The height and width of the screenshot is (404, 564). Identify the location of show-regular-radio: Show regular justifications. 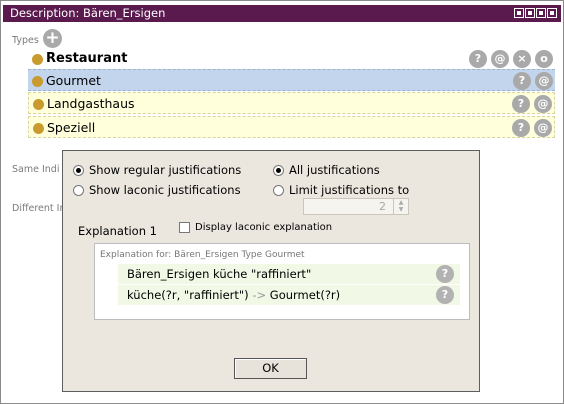
(157, 170).